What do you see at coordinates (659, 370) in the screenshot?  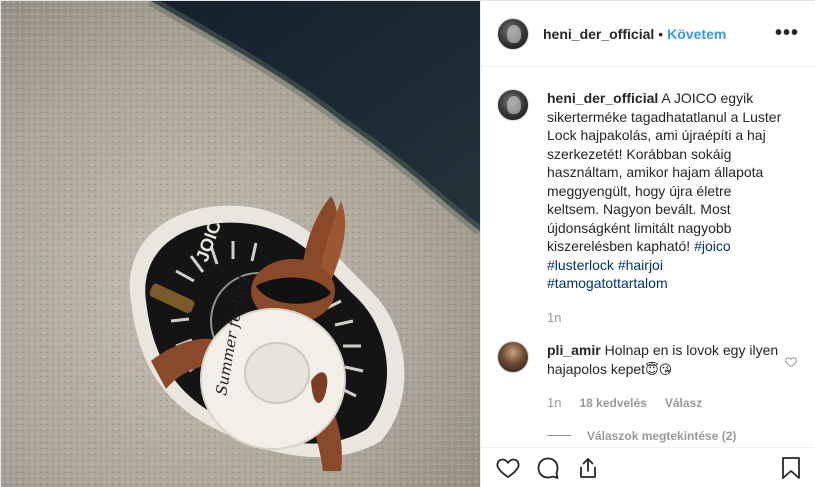 I see `comment-emojis: 😇😘` at bounding box center [659, 370].